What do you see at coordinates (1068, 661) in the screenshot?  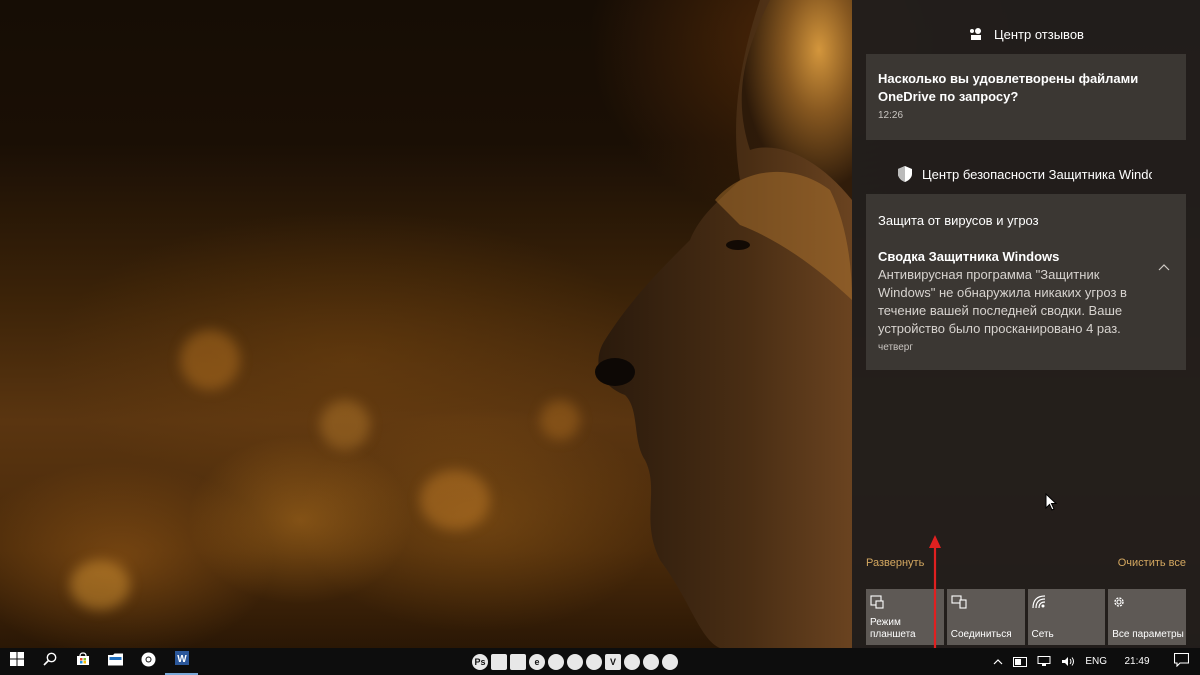 I see `volume-icon` at bounding box center [1068, 661].